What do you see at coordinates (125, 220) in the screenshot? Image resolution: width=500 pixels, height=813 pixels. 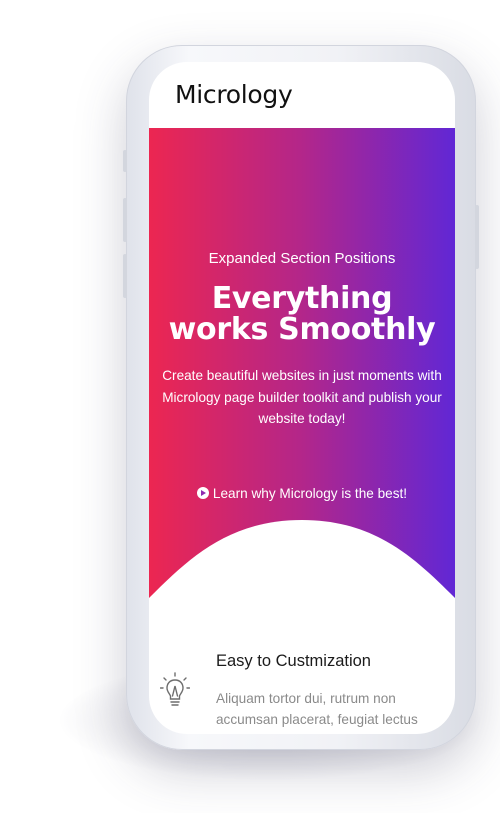 I see `side-button-volume-up` at bounding box center [125, 220].